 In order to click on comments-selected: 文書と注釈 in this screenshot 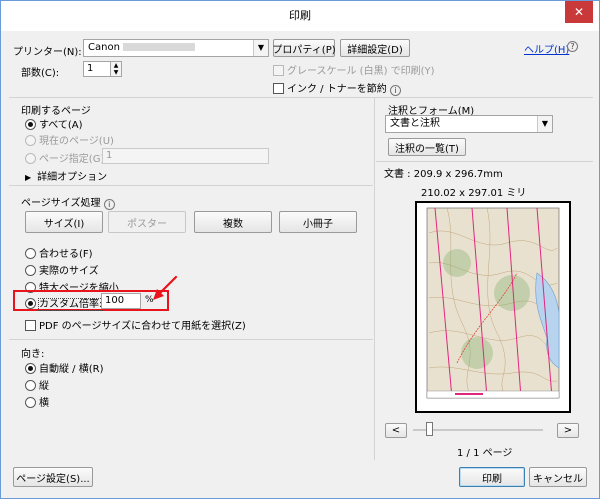, I will do `click(415, 123)`.